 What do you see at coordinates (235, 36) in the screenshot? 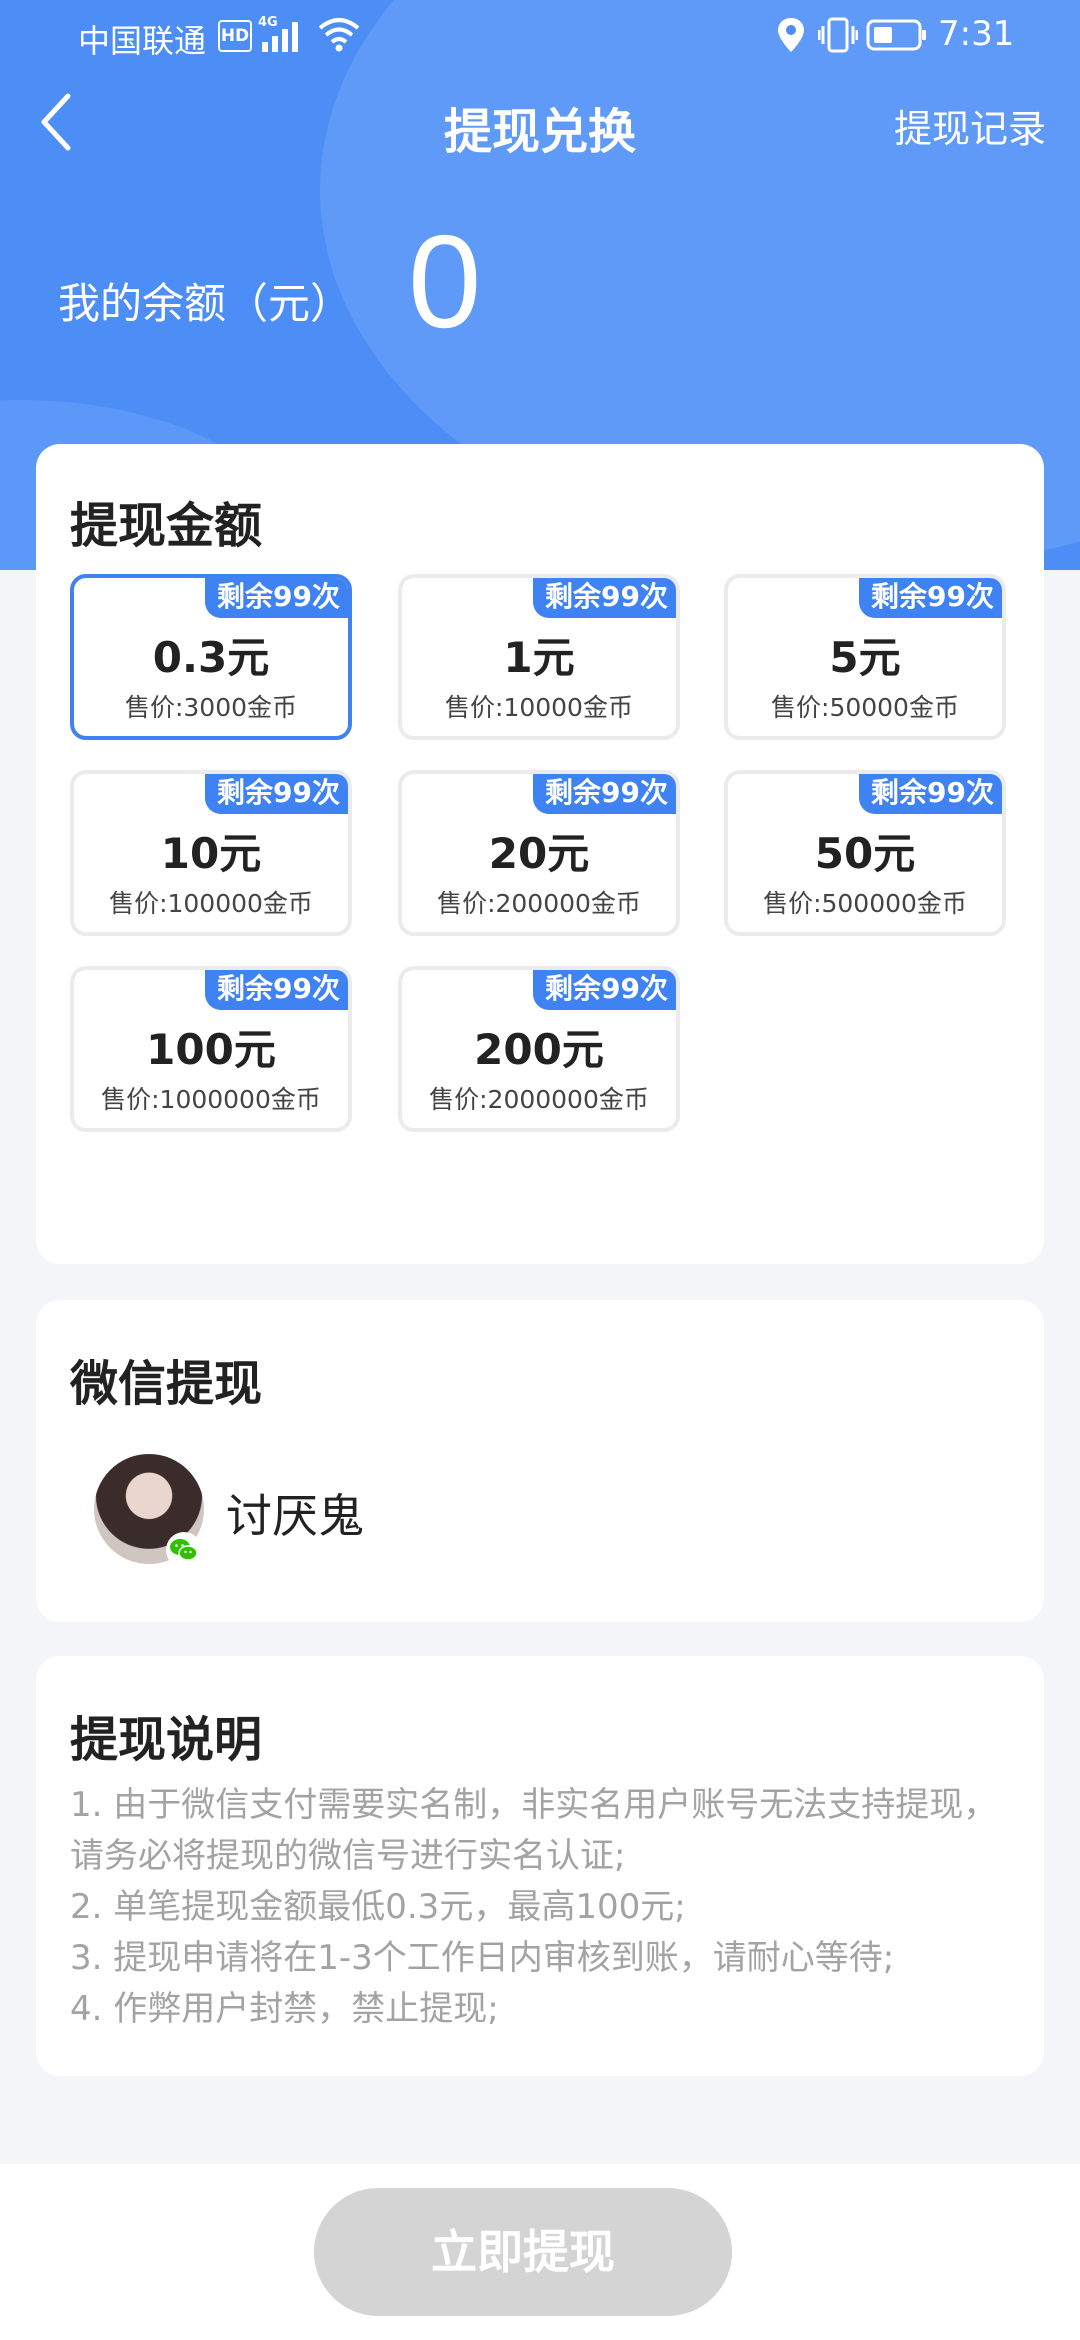
I see `hd-icon: HD` at bounding box center [235, 36].